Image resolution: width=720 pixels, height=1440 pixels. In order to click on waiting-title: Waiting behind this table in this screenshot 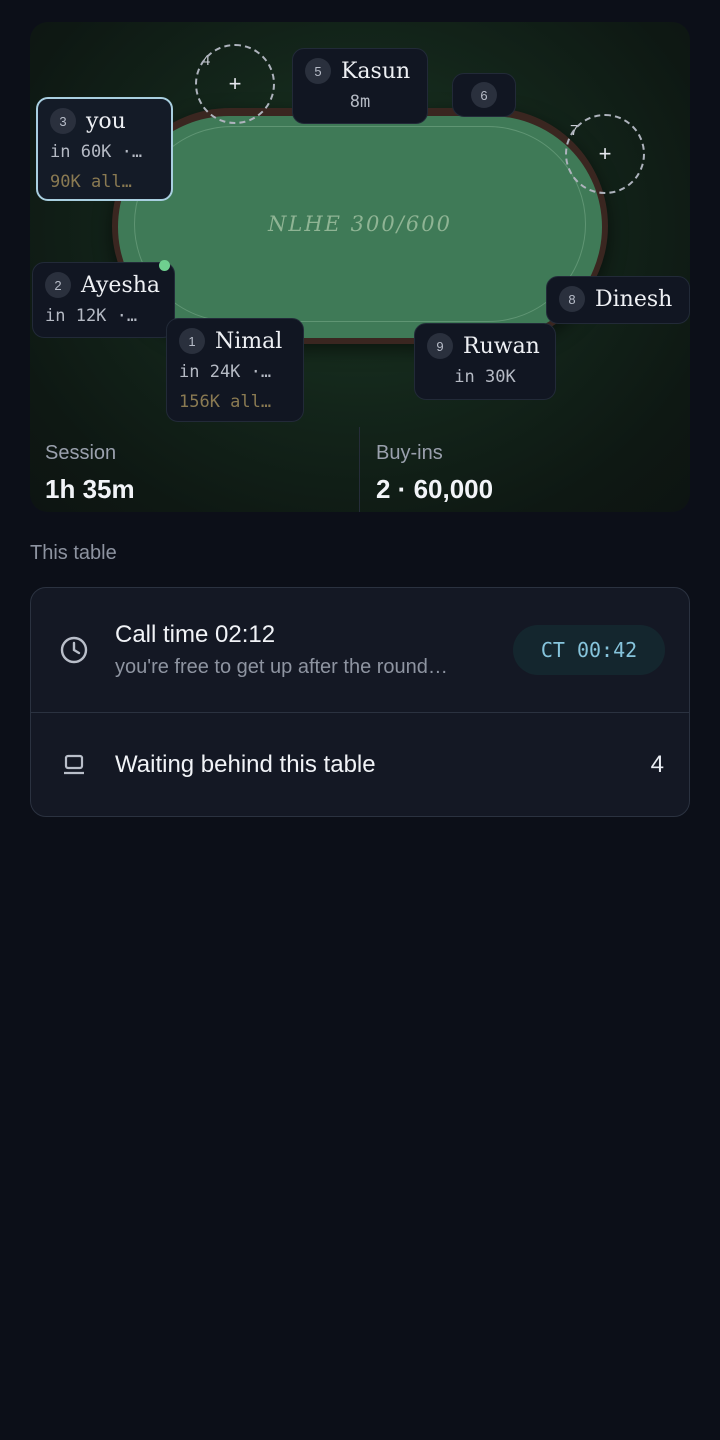, I will do `click(245, 764)`.